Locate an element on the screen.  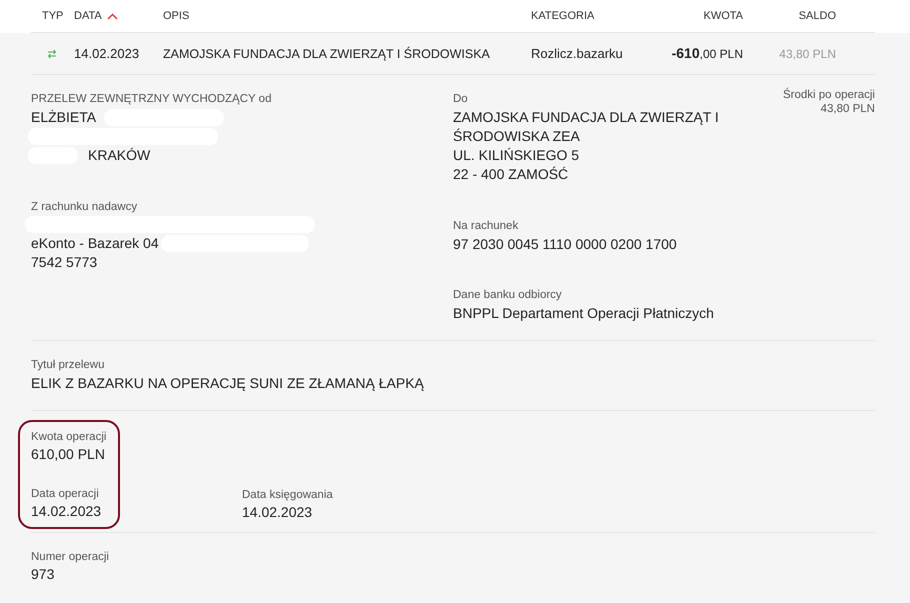
table-cell: 14.02.2023 is located at coordinates (107, 53).